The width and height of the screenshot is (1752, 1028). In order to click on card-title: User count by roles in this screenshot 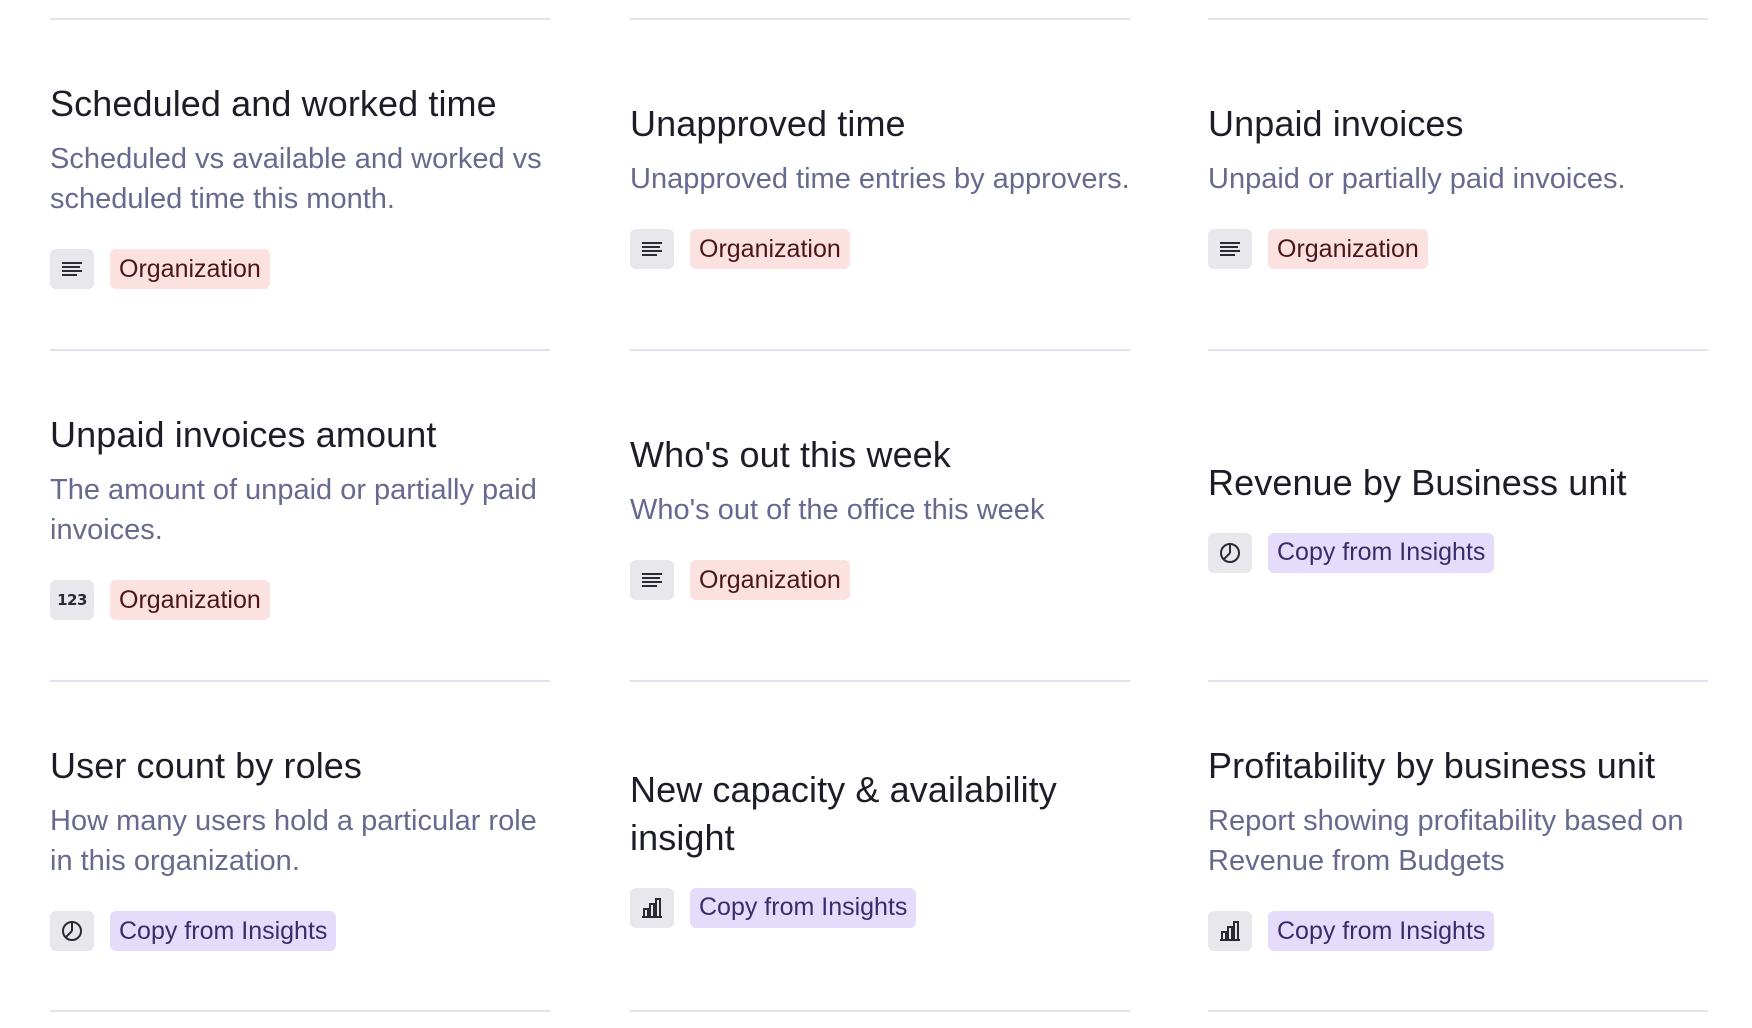, I will do `click(206, 765)`.